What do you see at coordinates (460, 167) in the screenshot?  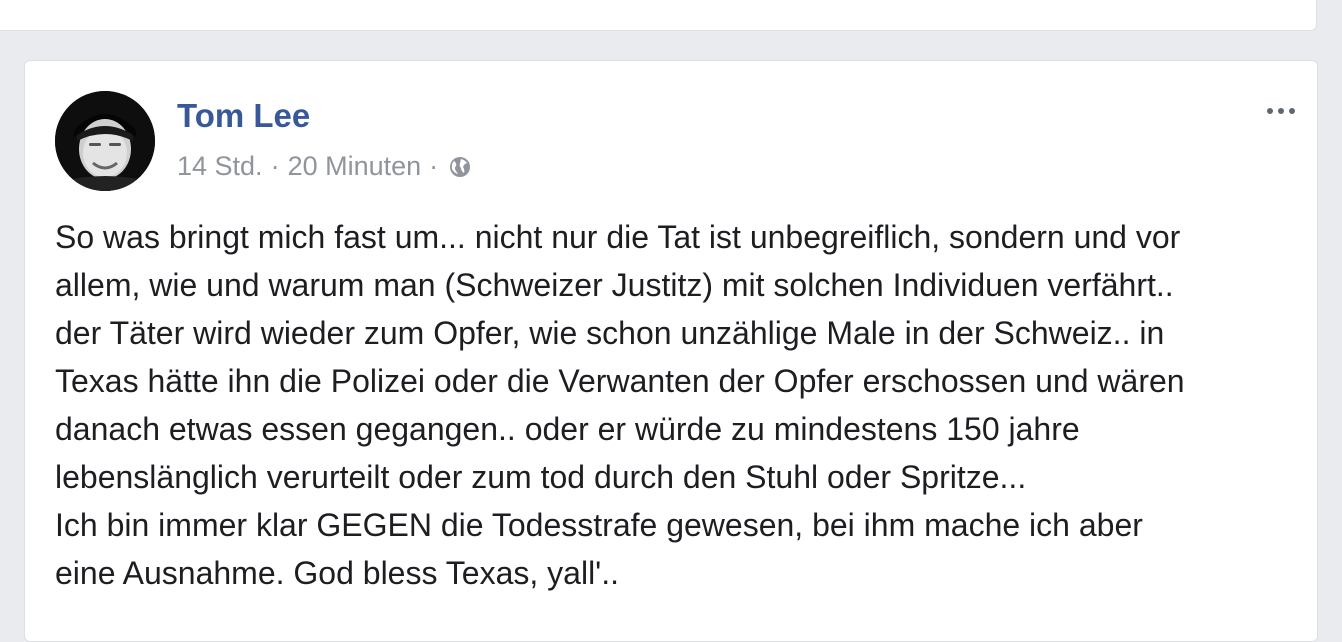 I see `globe-icon` at bounding box center [460, 167].